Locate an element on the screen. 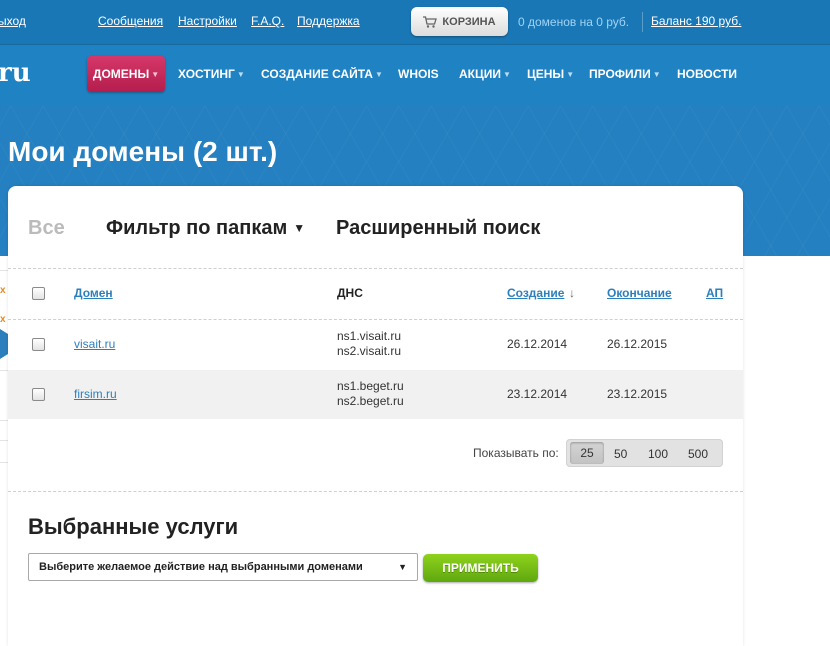  messages-link: Сообщения is located at coordinates (130, 21).